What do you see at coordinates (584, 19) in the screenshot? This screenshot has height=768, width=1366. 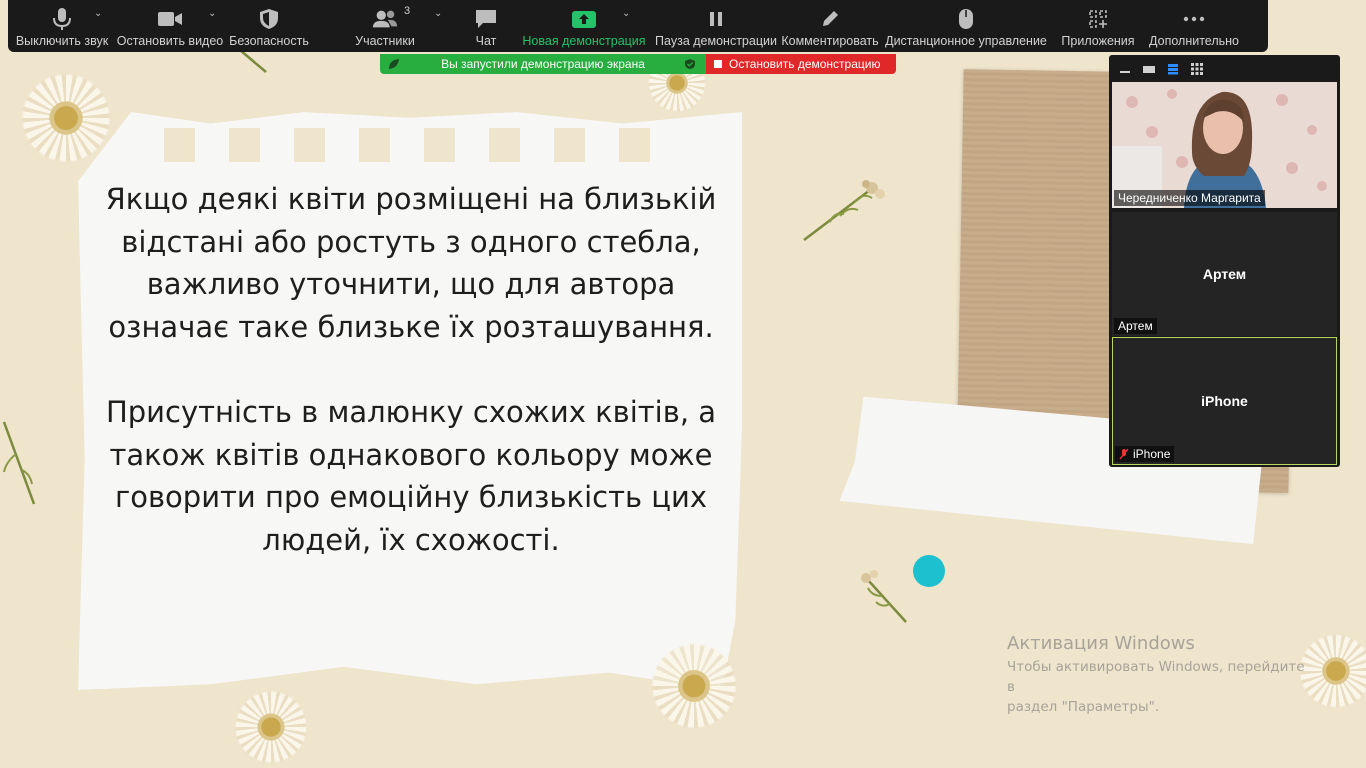 I see `share-screen-icon` at bounding box center [584, 19].